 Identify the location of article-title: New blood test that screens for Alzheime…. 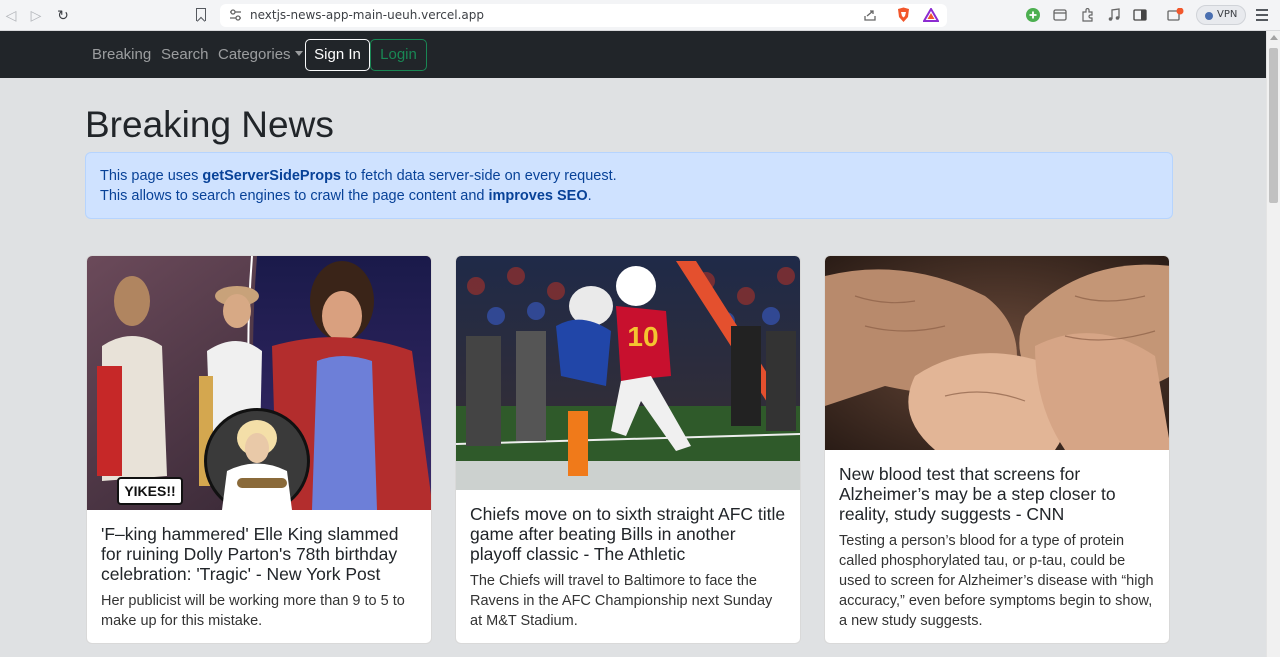
(999, 494).